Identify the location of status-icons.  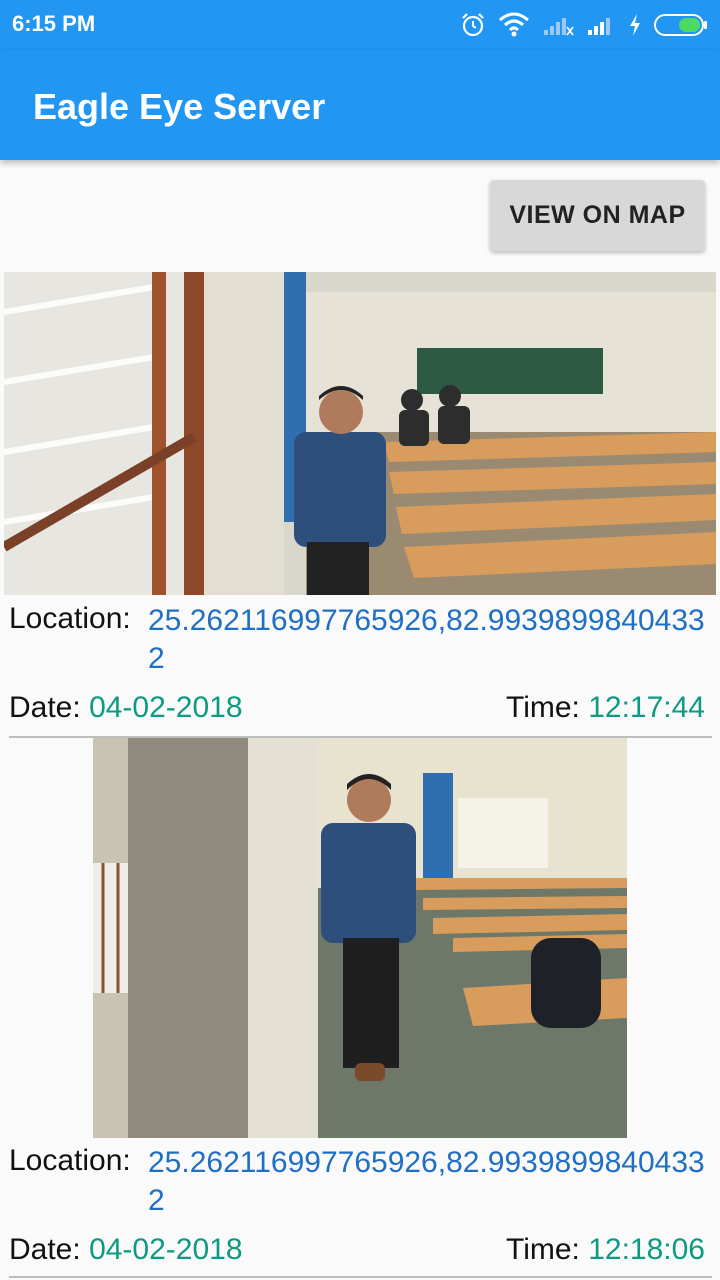
(584, 25).